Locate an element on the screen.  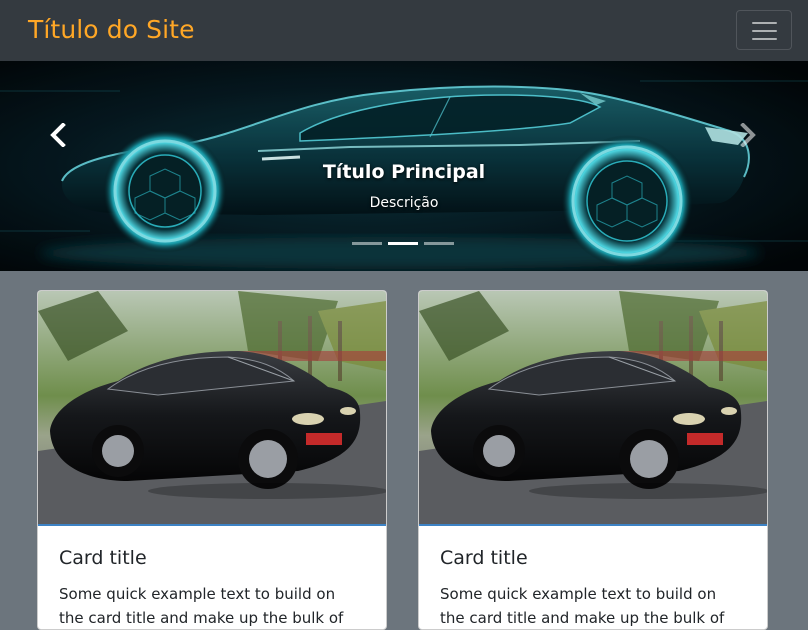
chevron-right-icon is located at coordinates (748, 135).